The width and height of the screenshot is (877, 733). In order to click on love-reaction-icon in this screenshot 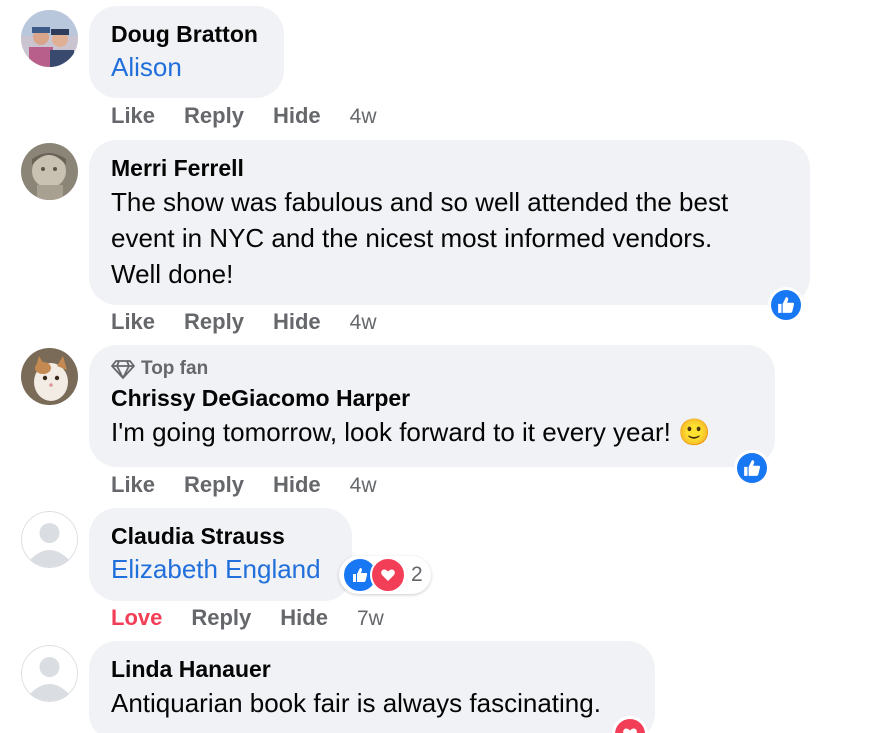, I will do `click(388, 575)`.